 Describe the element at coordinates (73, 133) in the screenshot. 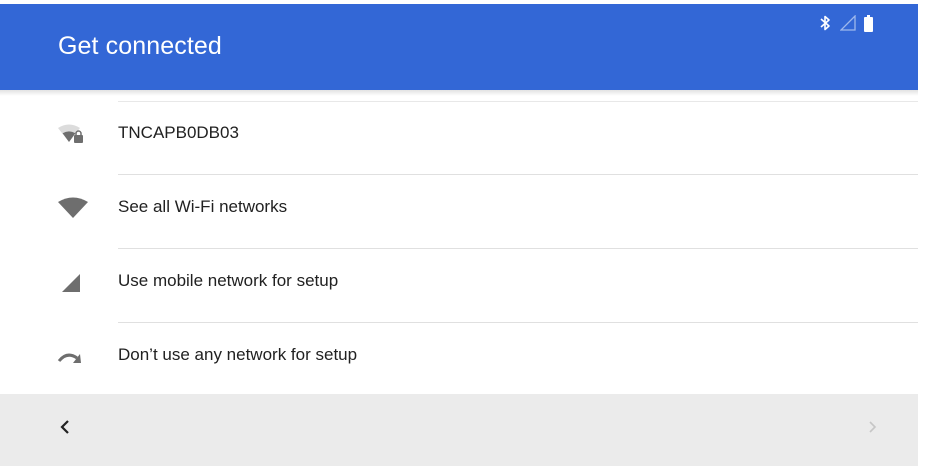

I see `wifi-locked-icon` at that location.